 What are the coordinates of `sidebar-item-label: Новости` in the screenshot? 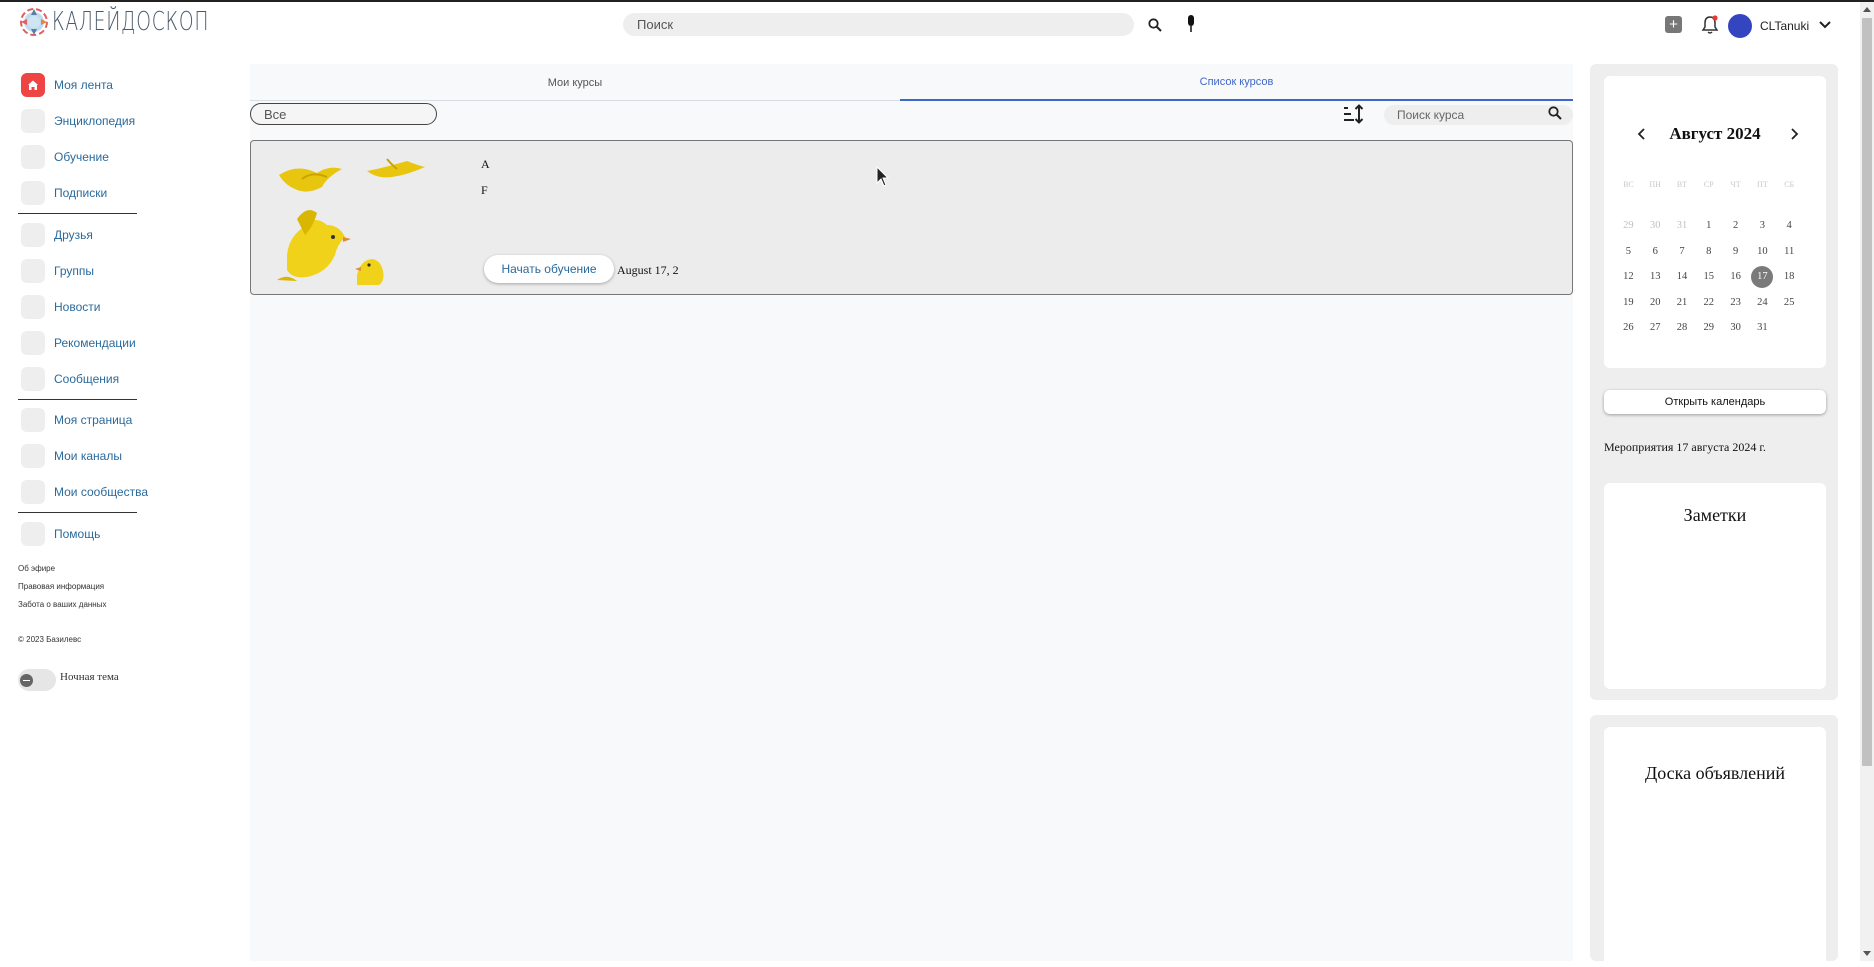 It's located at (77, 307).